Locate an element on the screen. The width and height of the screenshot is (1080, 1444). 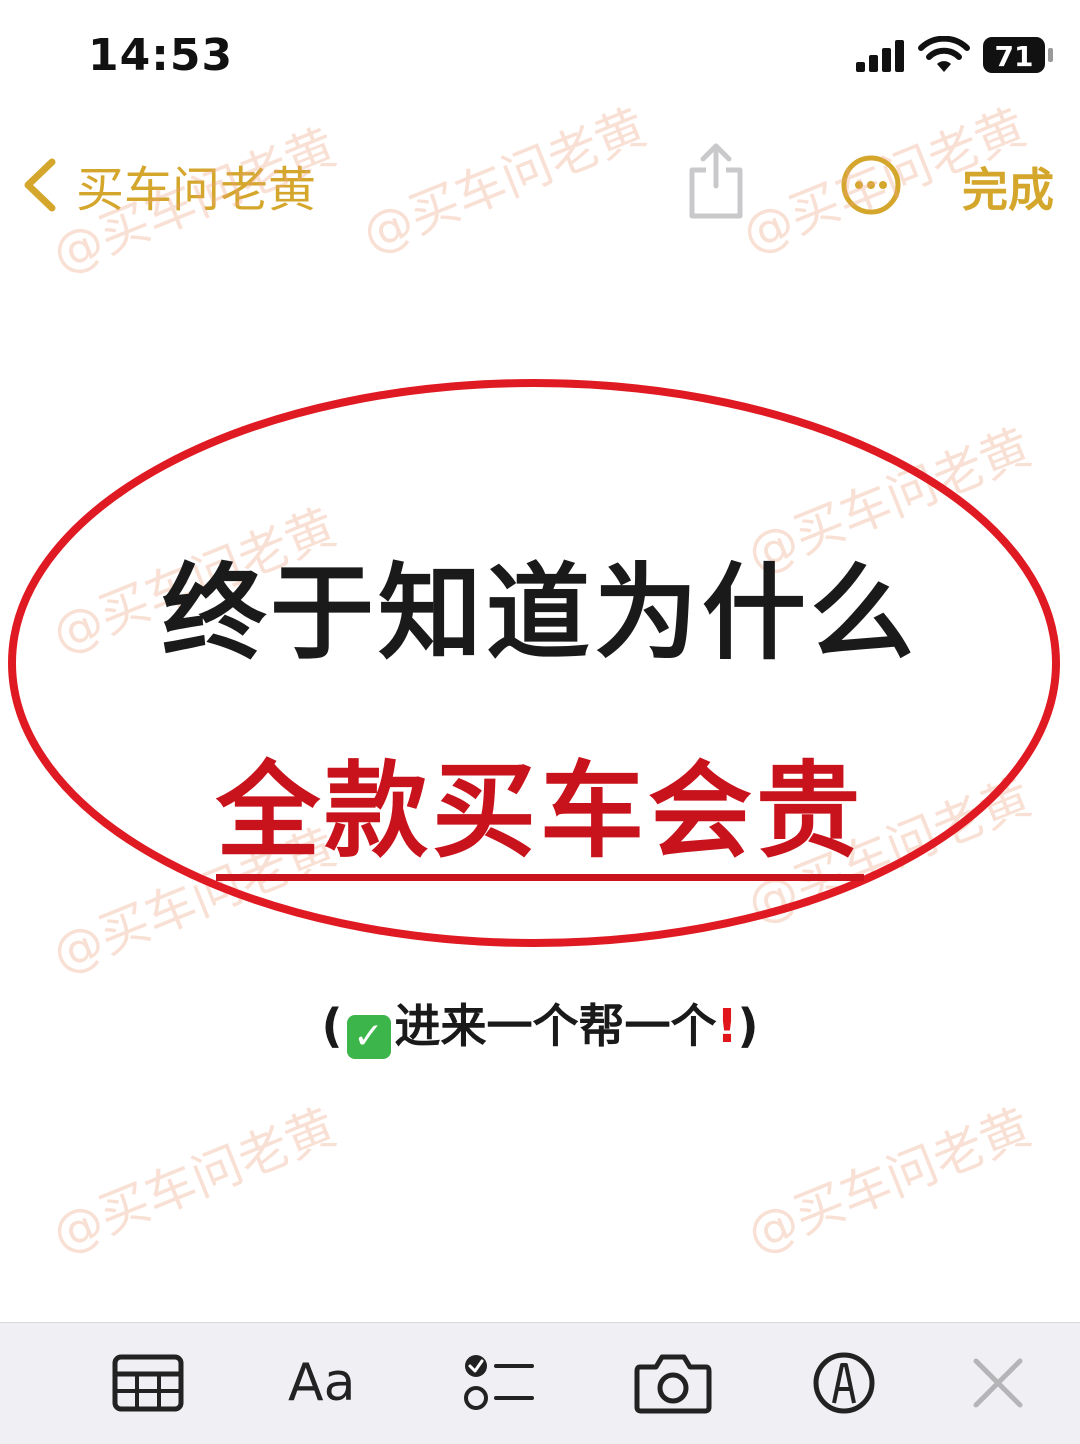
done-button: 完成 is located at coordinates (1008, 187).